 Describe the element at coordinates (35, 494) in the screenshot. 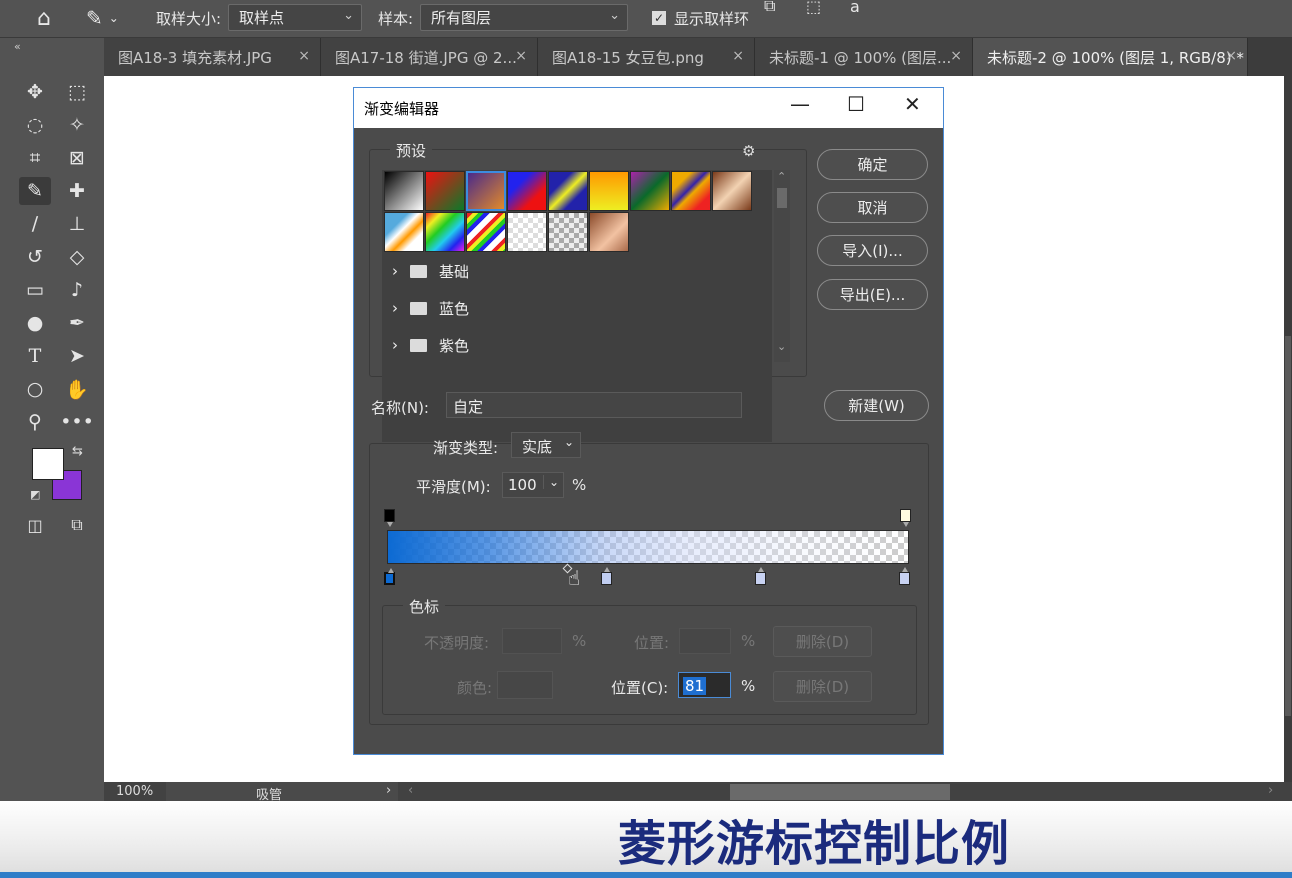

I see `default-colors-icon: ◩` at that location.